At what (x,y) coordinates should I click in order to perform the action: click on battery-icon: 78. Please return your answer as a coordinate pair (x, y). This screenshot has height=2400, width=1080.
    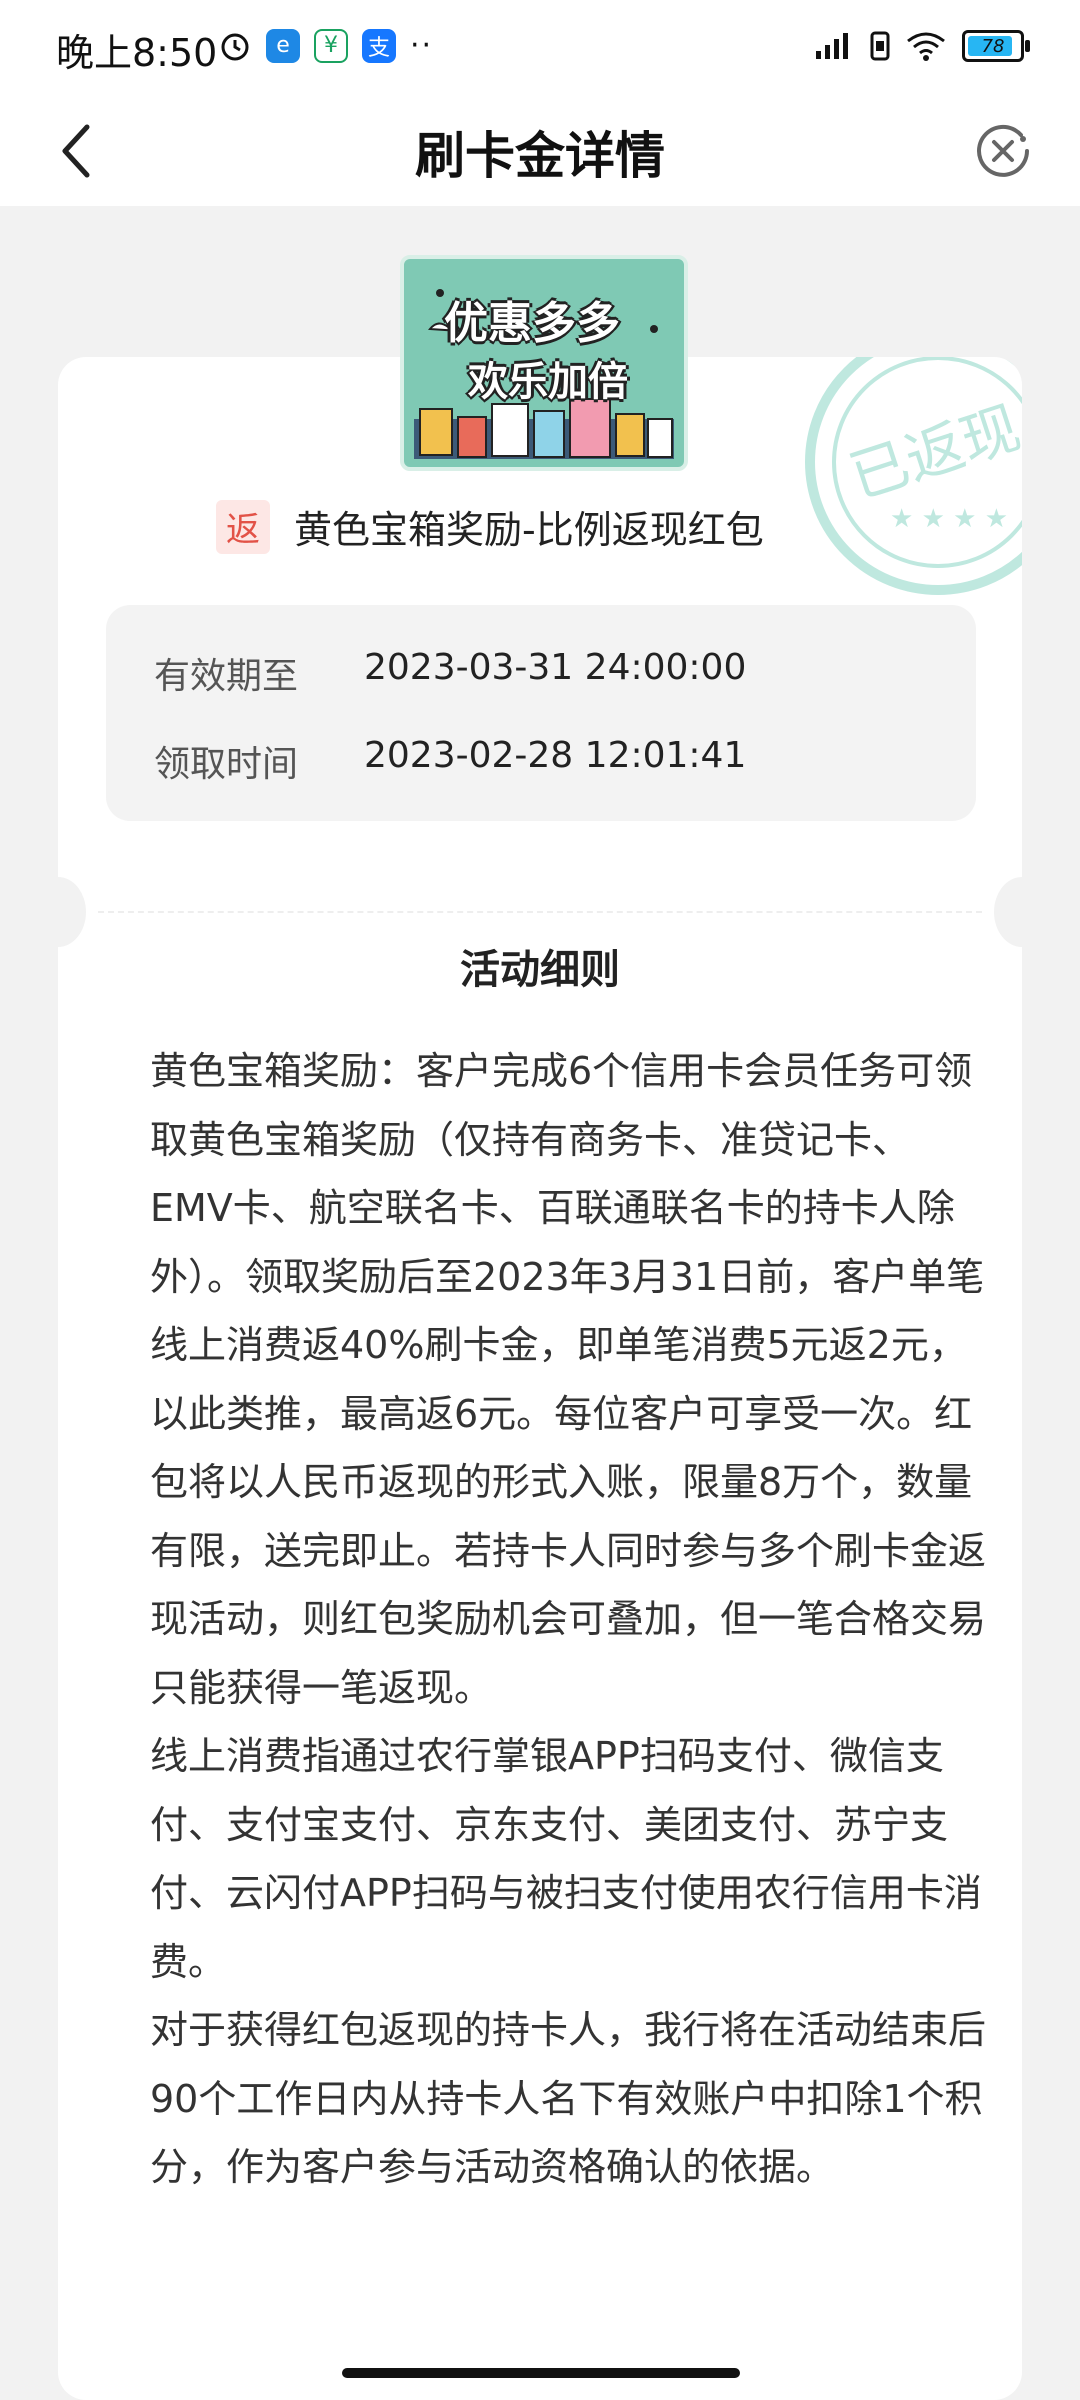
    Looking at the image, I should click on (996, 46).